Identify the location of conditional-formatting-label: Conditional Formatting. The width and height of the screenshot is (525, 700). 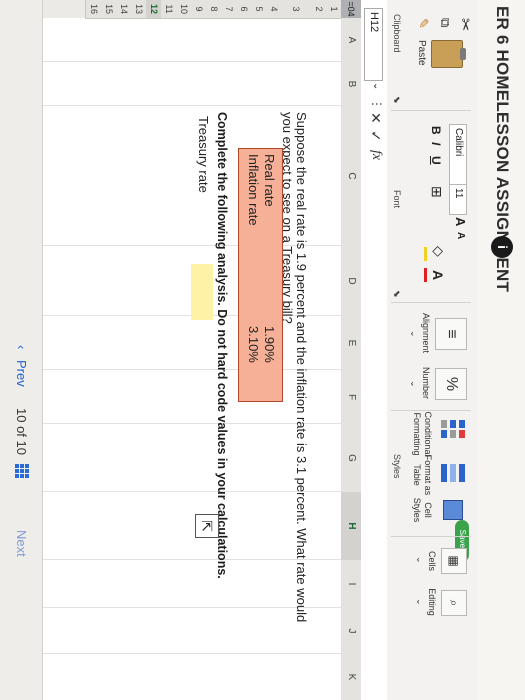
(422, 434).